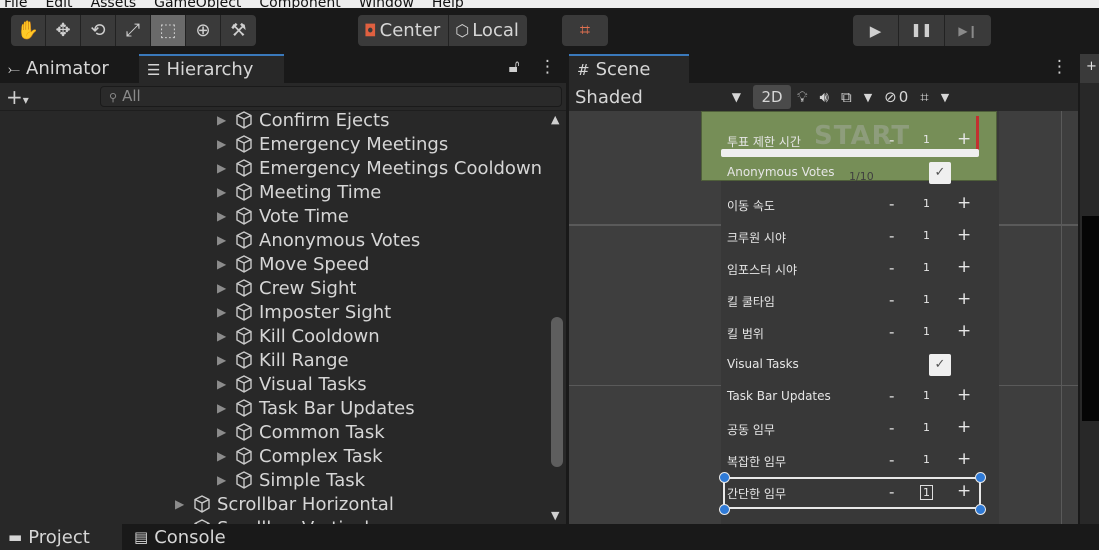 The image size is (1099, 550). Describe the element at coordinates (195, 4) in the screenshot. I see `menu-item-gameobject: GameObject` at that location.